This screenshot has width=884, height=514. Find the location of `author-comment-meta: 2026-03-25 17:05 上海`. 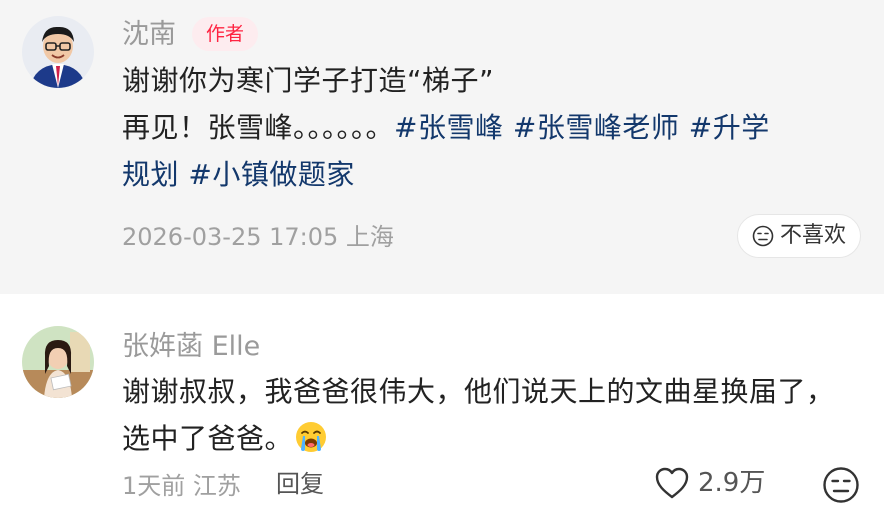

author-comment-meta: 2026-03-25 17:05 上海 is located at coordinates (258, 237).